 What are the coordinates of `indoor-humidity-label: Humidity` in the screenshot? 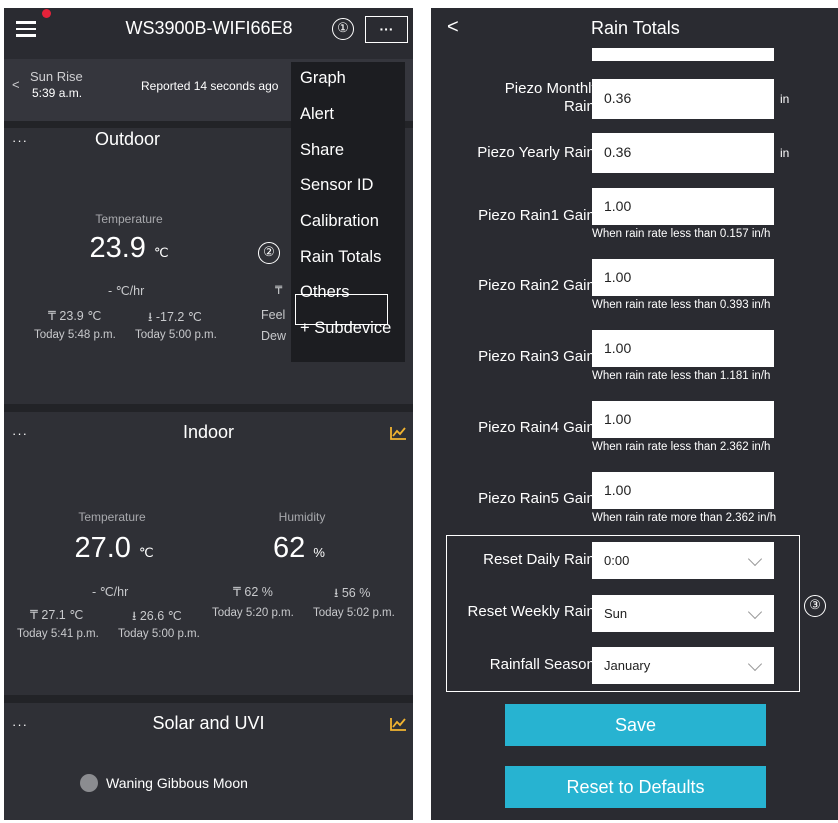 It's located at (302, 517).